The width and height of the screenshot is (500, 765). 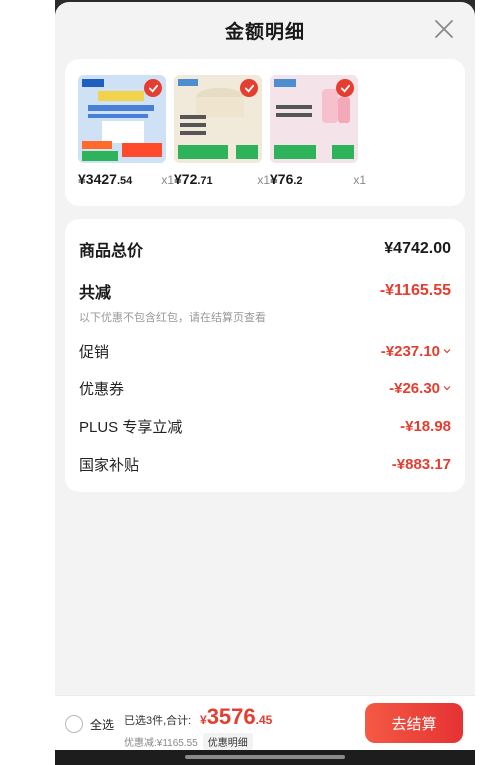 I want to click on home-indicator-bar, so click(x=265, y=757).